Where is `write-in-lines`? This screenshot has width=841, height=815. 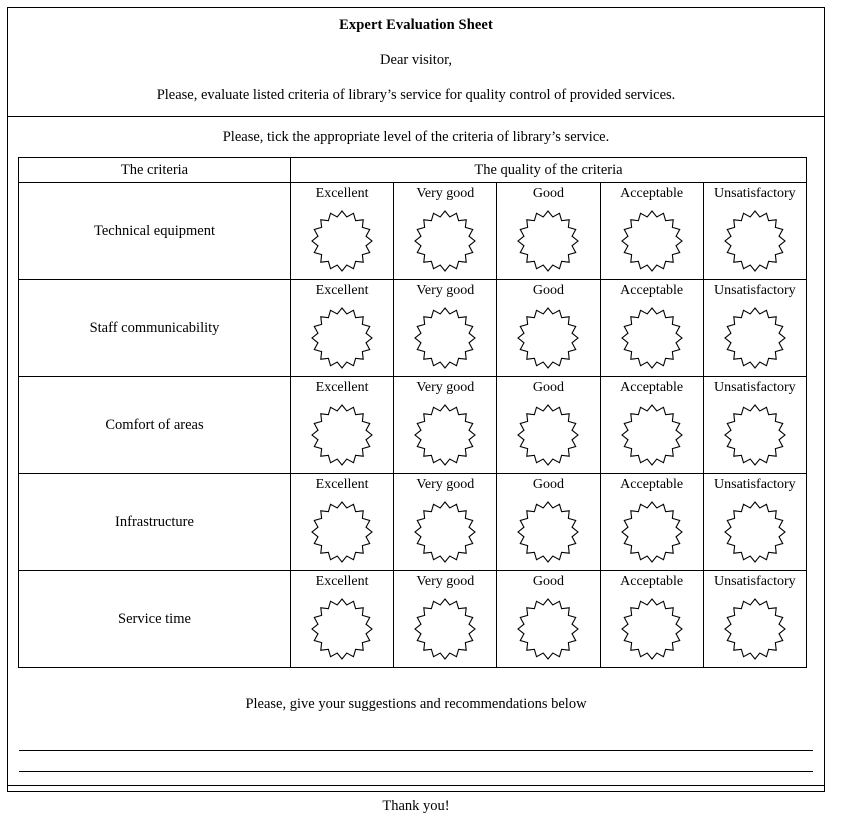
write-in-lines is located at coordinates (416, 751).